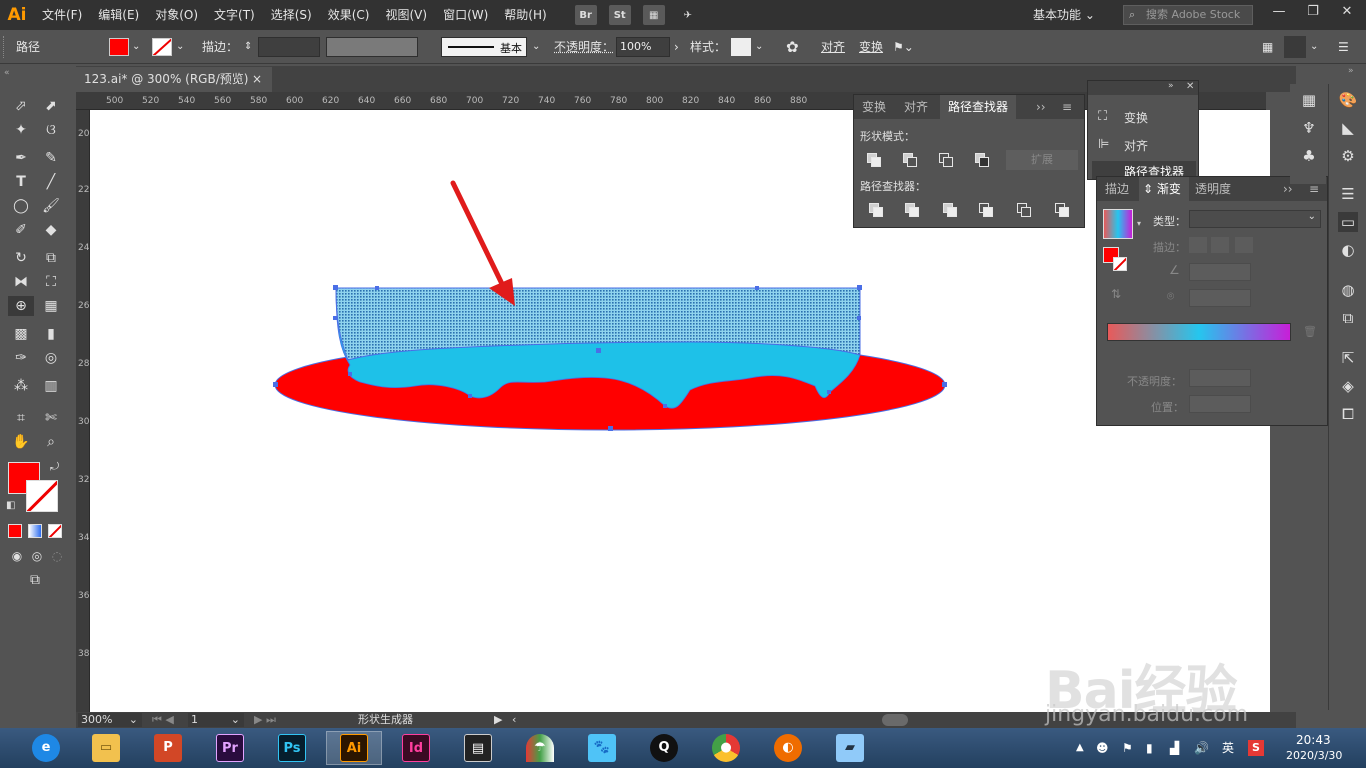  Describe the element at coordinates (1348, 358) in the screenshot. I see `export-icon: ⇱` at that location.